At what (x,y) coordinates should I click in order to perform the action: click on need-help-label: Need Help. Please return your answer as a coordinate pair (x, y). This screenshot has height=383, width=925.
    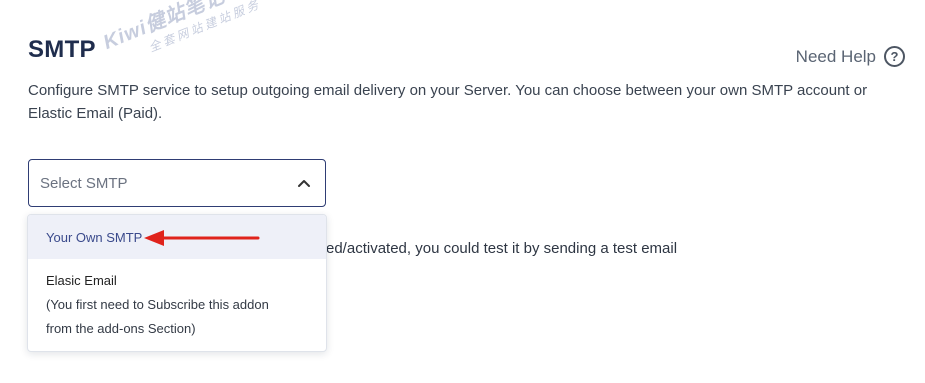
    Looking at the image, I should click on (835, 56).